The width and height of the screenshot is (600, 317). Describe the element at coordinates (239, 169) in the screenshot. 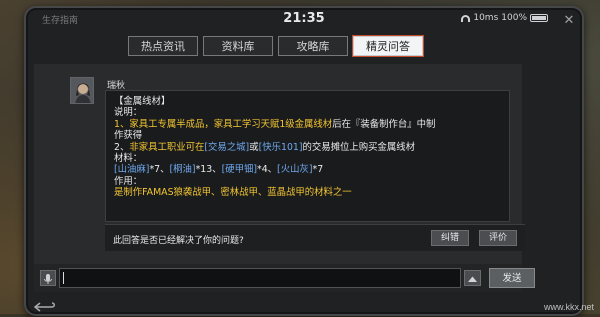

I see `link-material: [硬甲钿]` at that location.